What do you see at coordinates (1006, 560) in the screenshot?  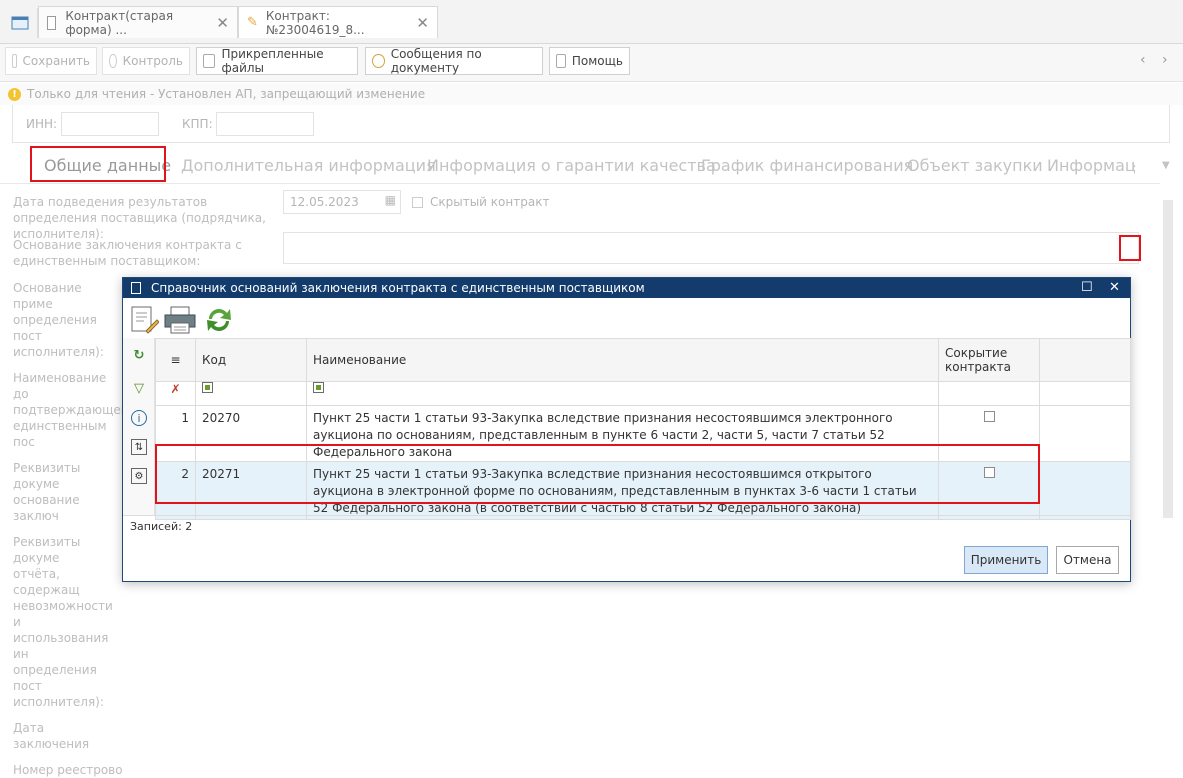 I see `apply-button: Применить` at bounding box center [1006, 560].